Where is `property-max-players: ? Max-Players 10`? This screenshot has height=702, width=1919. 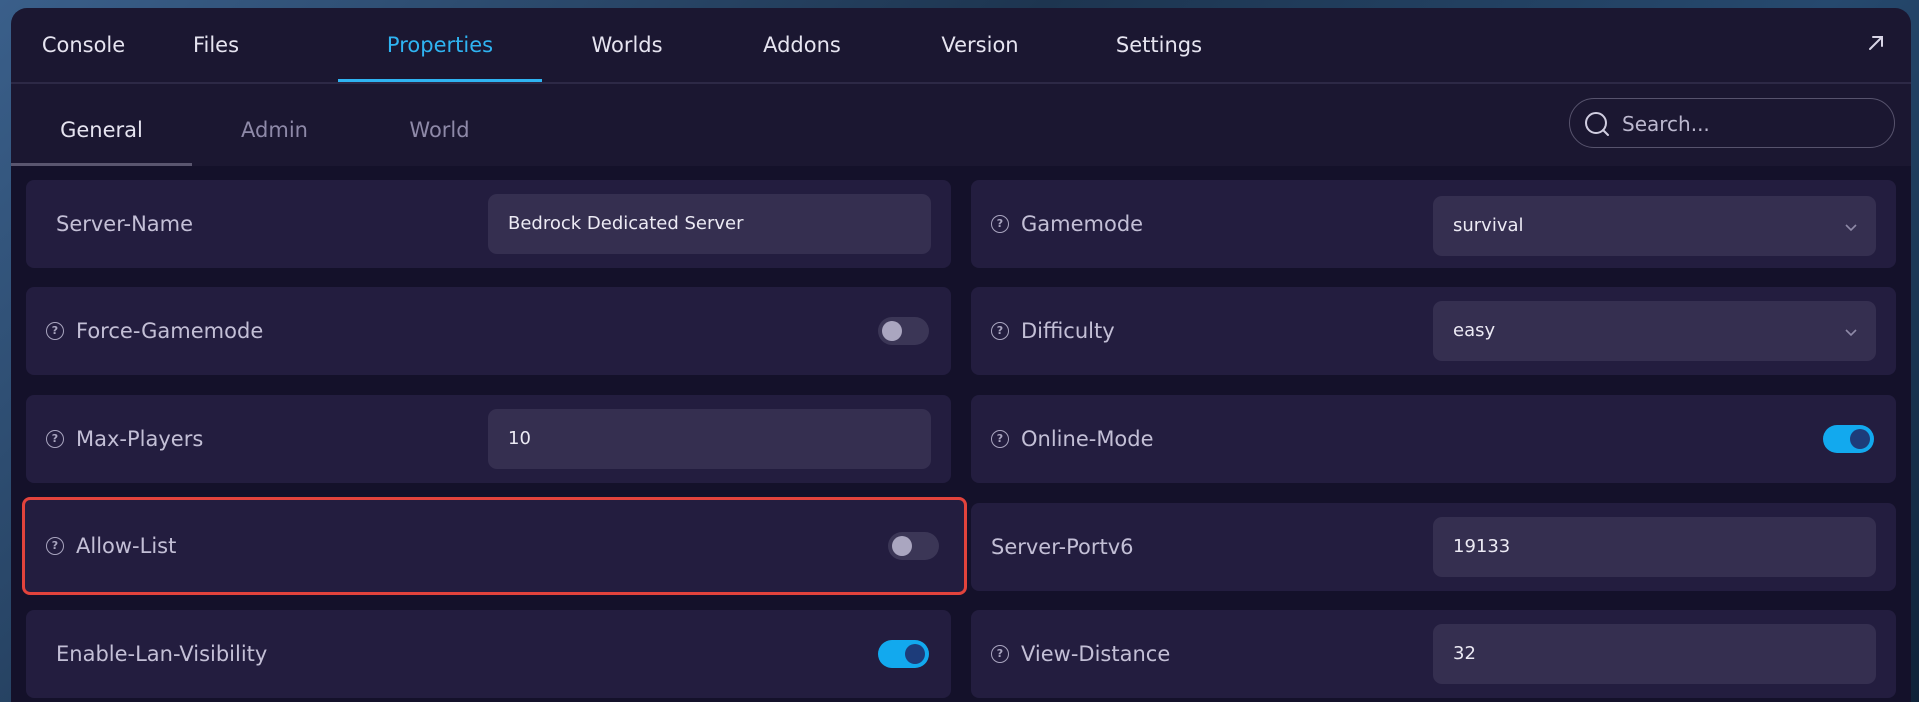
property-max-players: ? Max-Players 10 is located at coordinates (488, 439).